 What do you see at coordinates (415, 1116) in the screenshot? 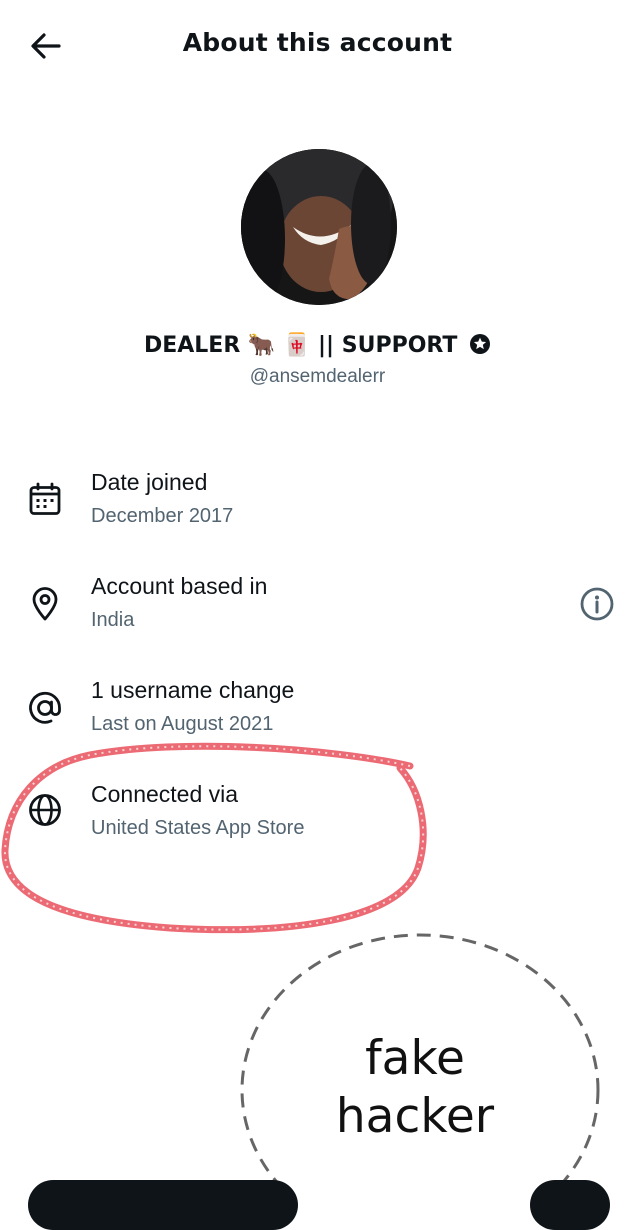
I see `annotation-caption-line2: hacker` at bounding box center [415, 1116].